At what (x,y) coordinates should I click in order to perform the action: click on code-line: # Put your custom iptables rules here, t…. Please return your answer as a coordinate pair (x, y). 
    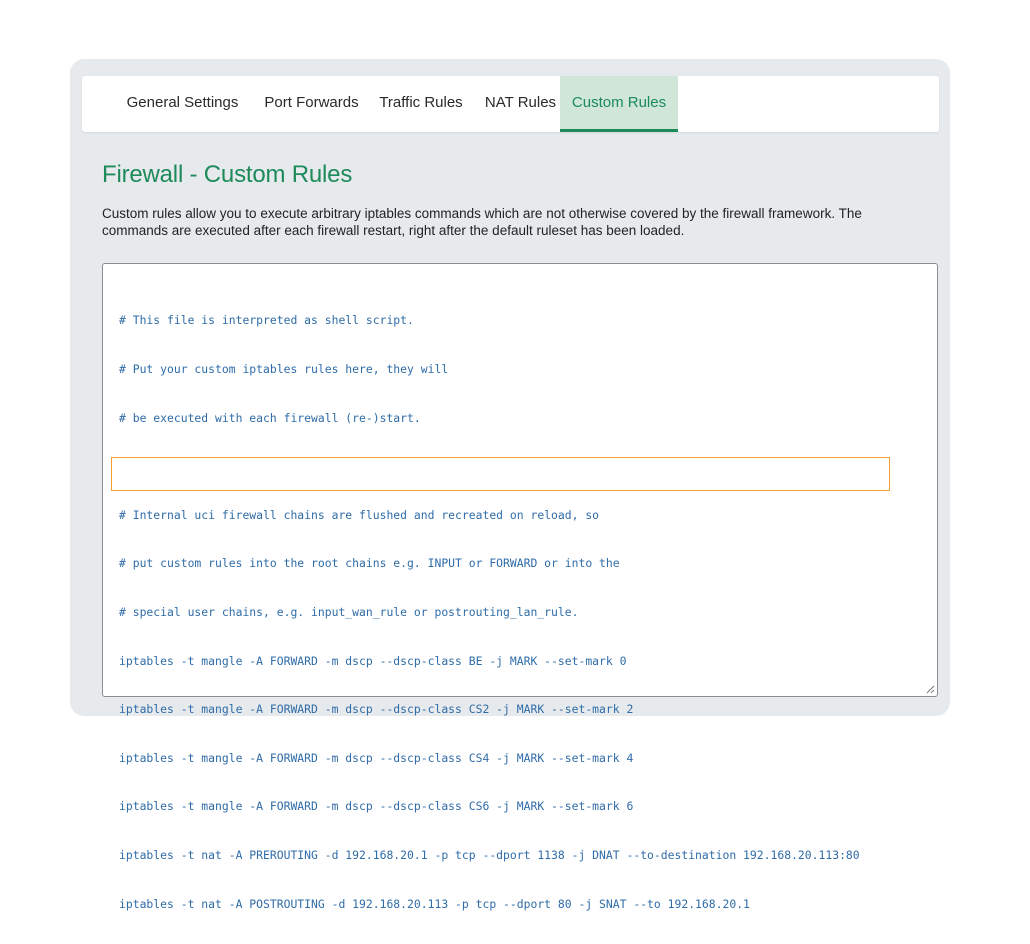
    Looking at the image, I should click on (284, 369).